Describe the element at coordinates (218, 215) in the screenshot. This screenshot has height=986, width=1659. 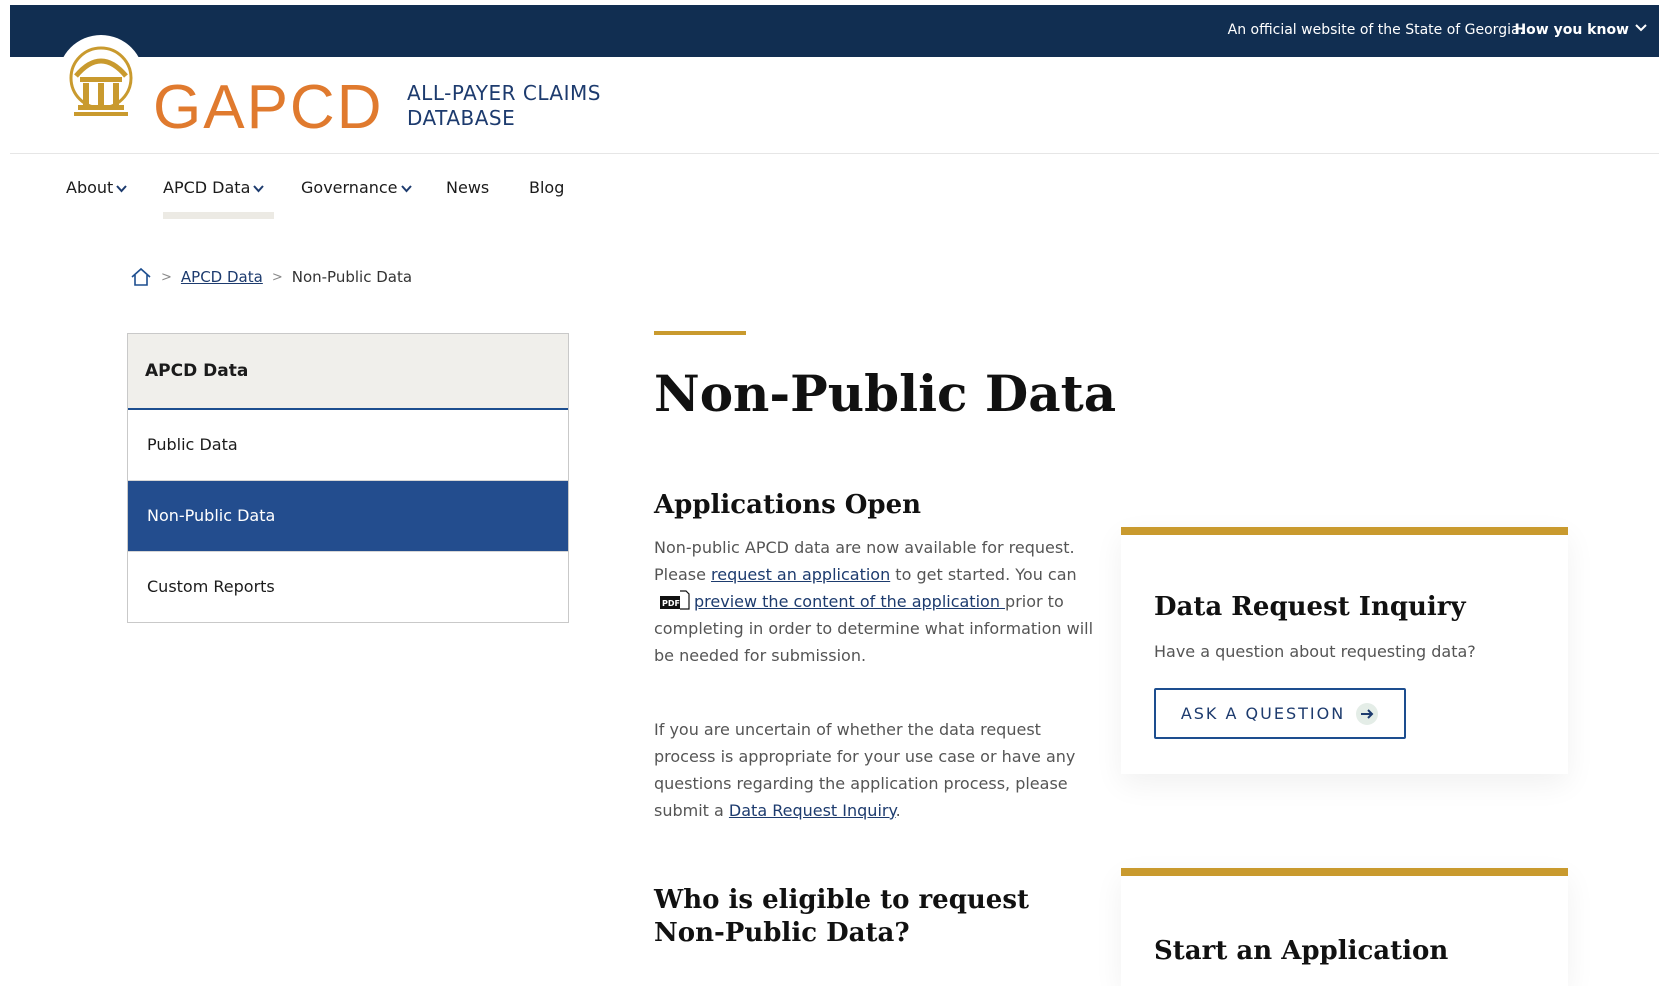
I see `nav-active-indicator` at that location.